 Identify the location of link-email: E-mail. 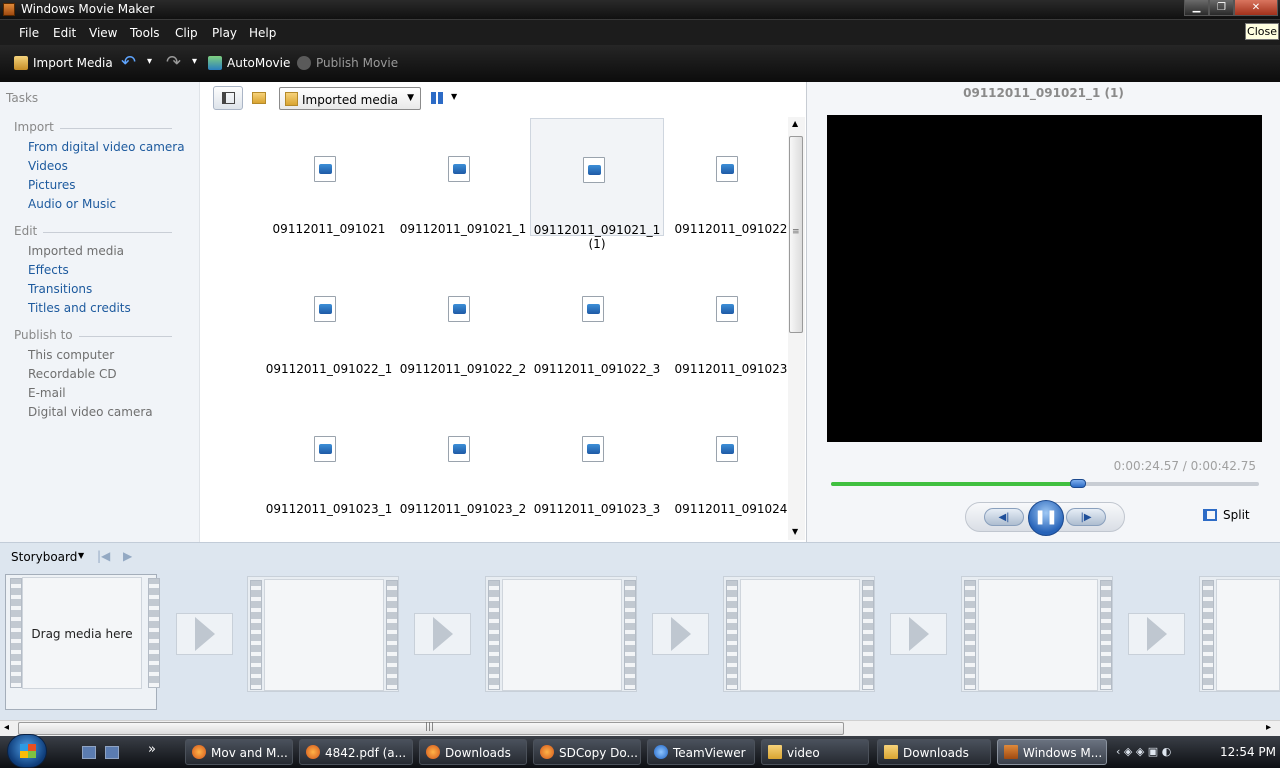
(47, 393).